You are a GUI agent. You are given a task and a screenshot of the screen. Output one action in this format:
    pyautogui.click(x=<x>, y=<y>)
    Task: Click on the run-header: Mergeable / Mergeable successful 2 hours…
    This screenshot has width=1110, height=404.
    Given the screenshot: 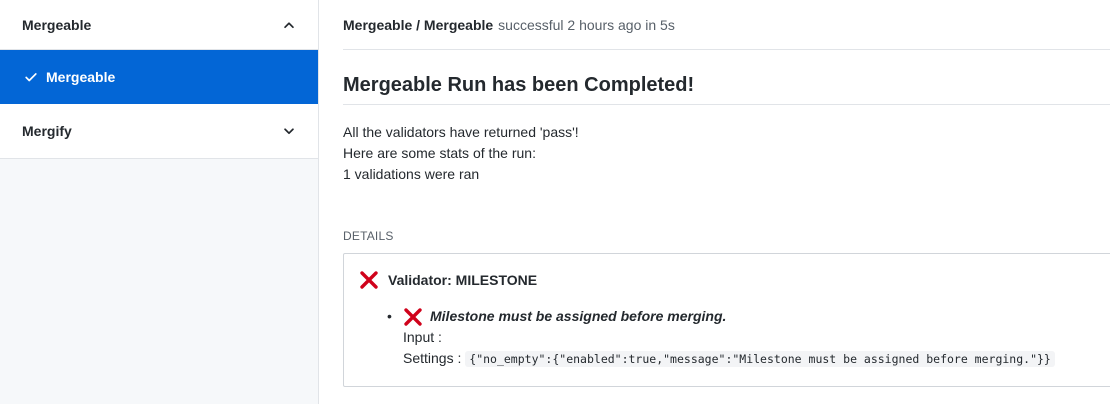 What is the action you would take?
    pyautogui.click(x=726, y=25)
    